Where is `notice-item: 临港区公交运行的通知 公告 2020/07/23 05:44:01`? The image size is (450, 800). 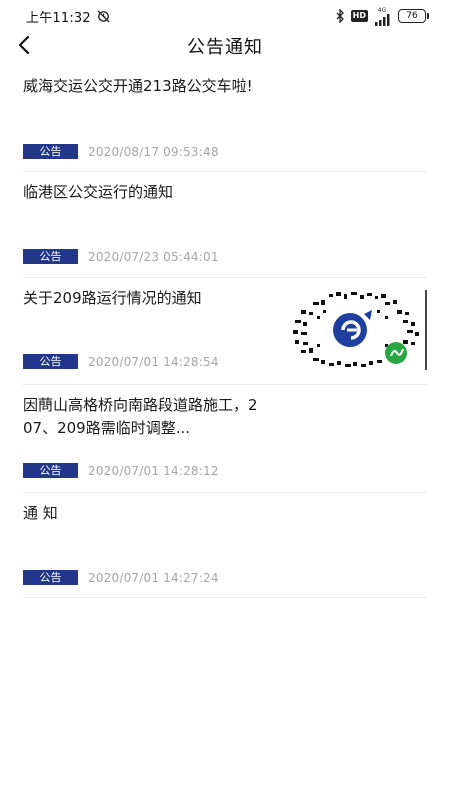
notice-item: 临港区公交运行的通知 公告 2020/07/23 05:44:01 is located at coordinates (225, 225).